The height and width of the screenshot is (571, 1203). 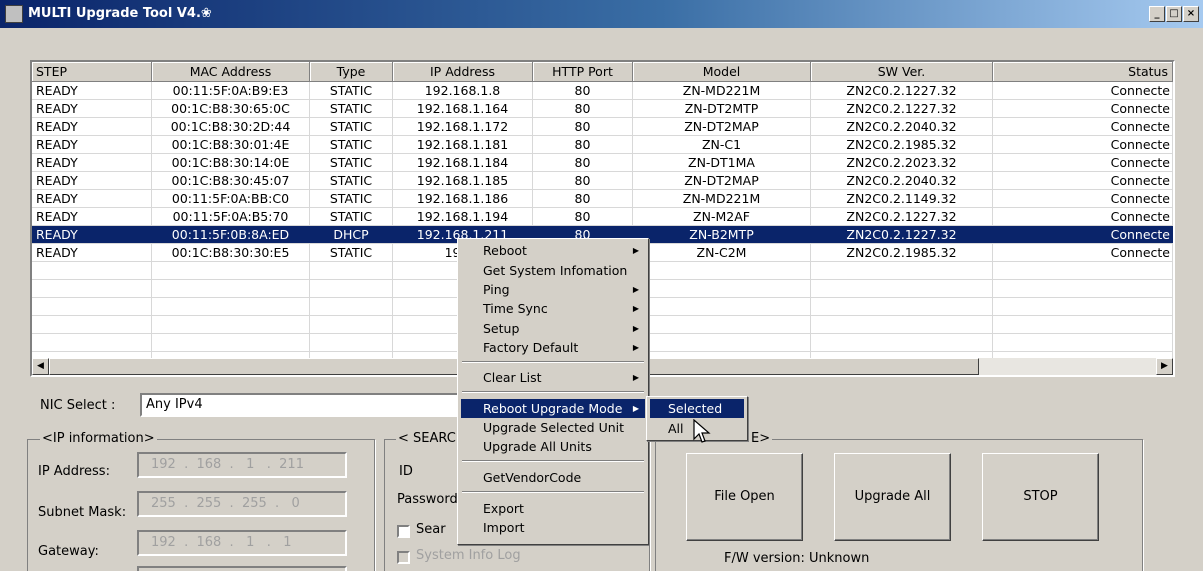 I want to click on table-cell-sw: ZN2C0.2.2023.32, so click(x=902, y=162).